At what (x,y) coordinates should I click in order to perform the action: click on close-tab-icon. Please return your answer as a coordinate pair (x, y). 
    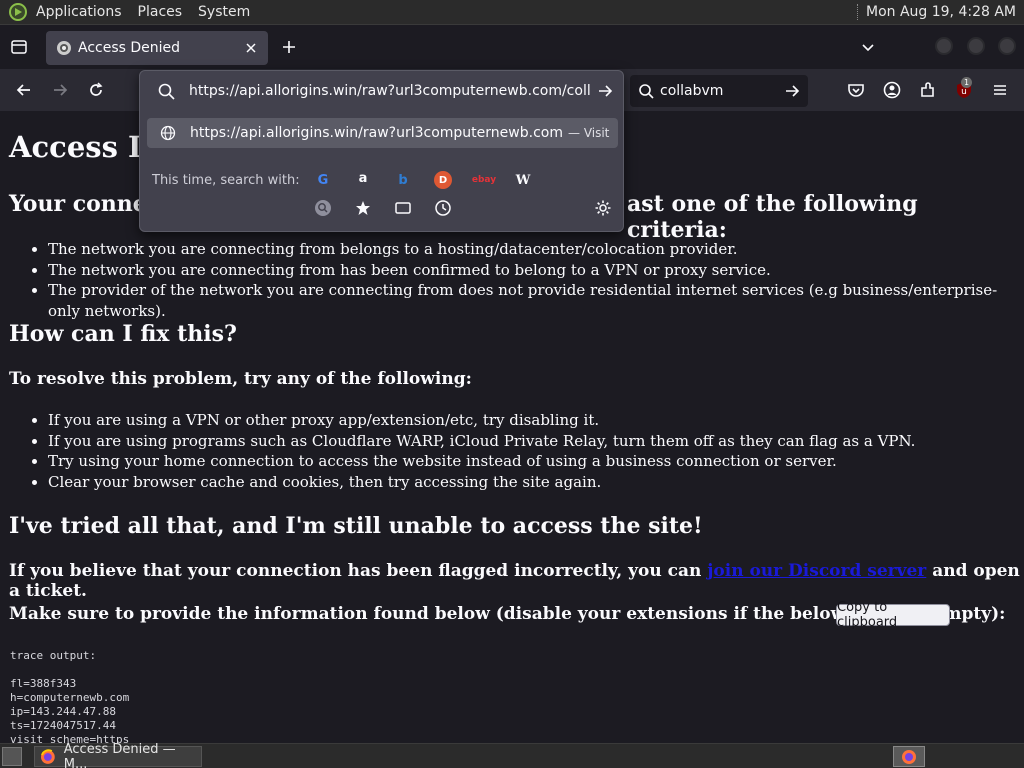
    Looking at the image, I should click on (251, 48).